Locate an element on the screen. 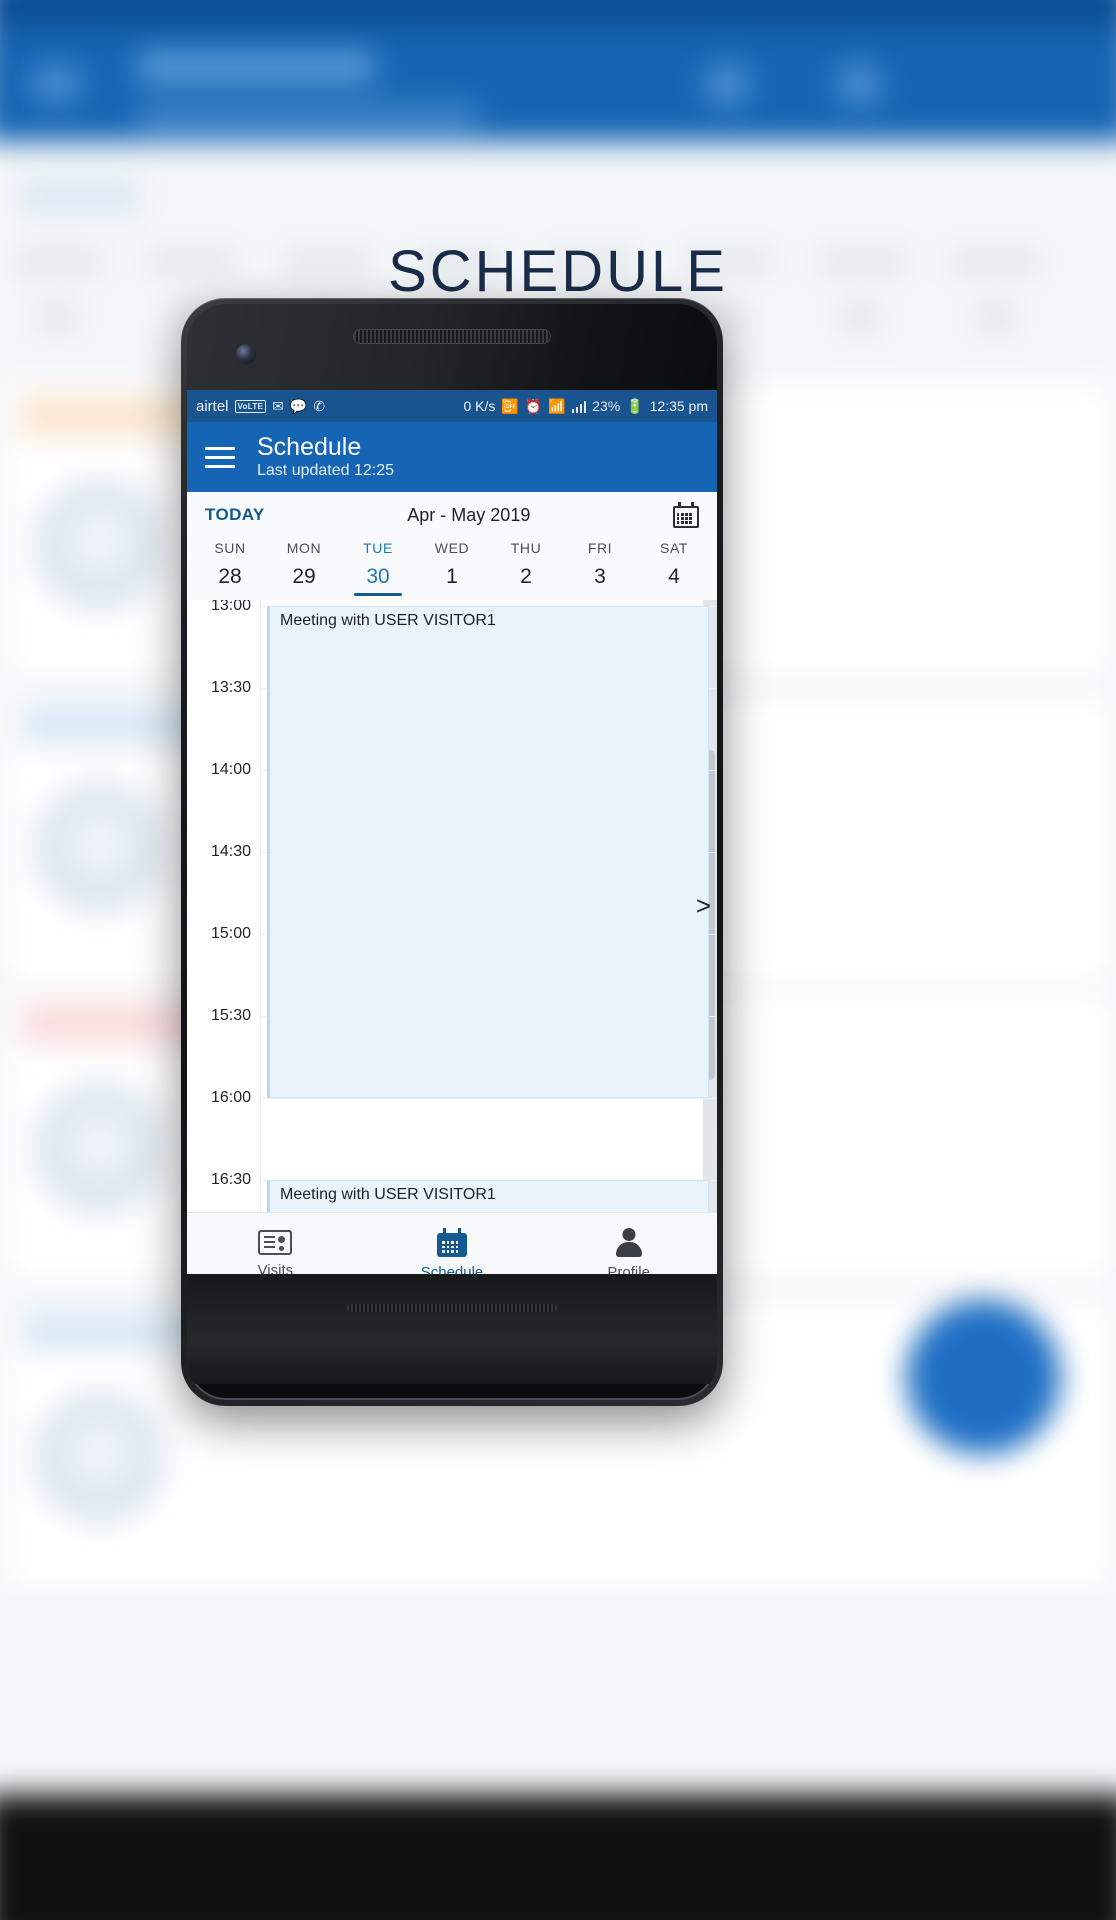  time-label-1430: 14:30 is located at coordinates (230, 851).